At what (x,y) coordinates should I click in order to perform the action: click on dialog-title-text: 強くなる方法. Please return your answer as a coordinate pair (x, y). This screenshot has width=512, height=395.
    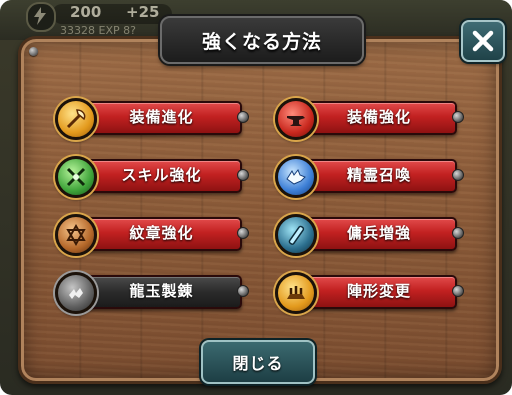
    Looking at the image, I should click on (261, 41).